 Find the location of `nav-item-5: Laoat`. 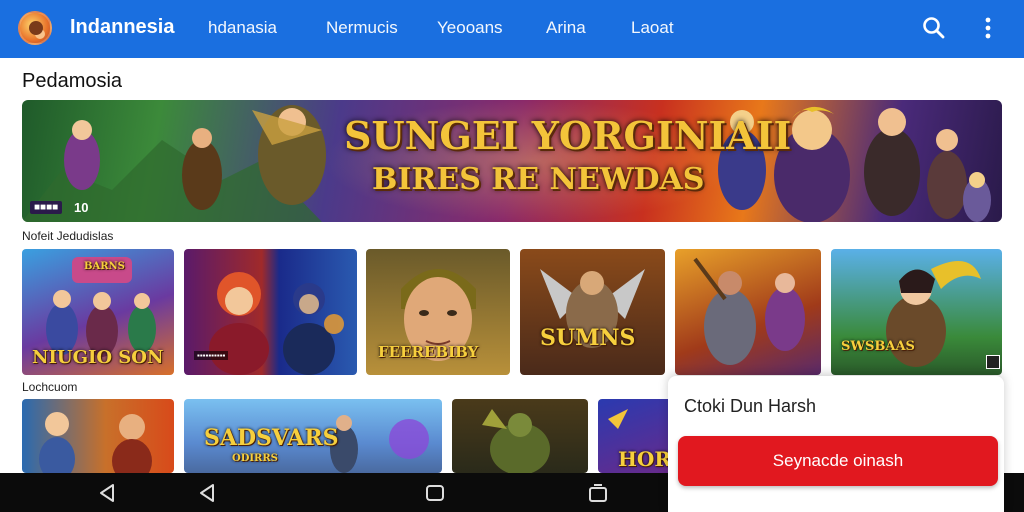

nav-item-5: Laoat is located at coordinates (652, 28).